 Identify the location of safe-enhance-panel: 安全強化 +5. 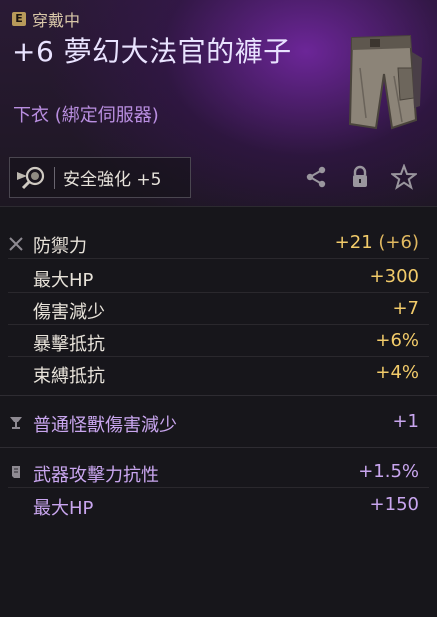
(100, 177).